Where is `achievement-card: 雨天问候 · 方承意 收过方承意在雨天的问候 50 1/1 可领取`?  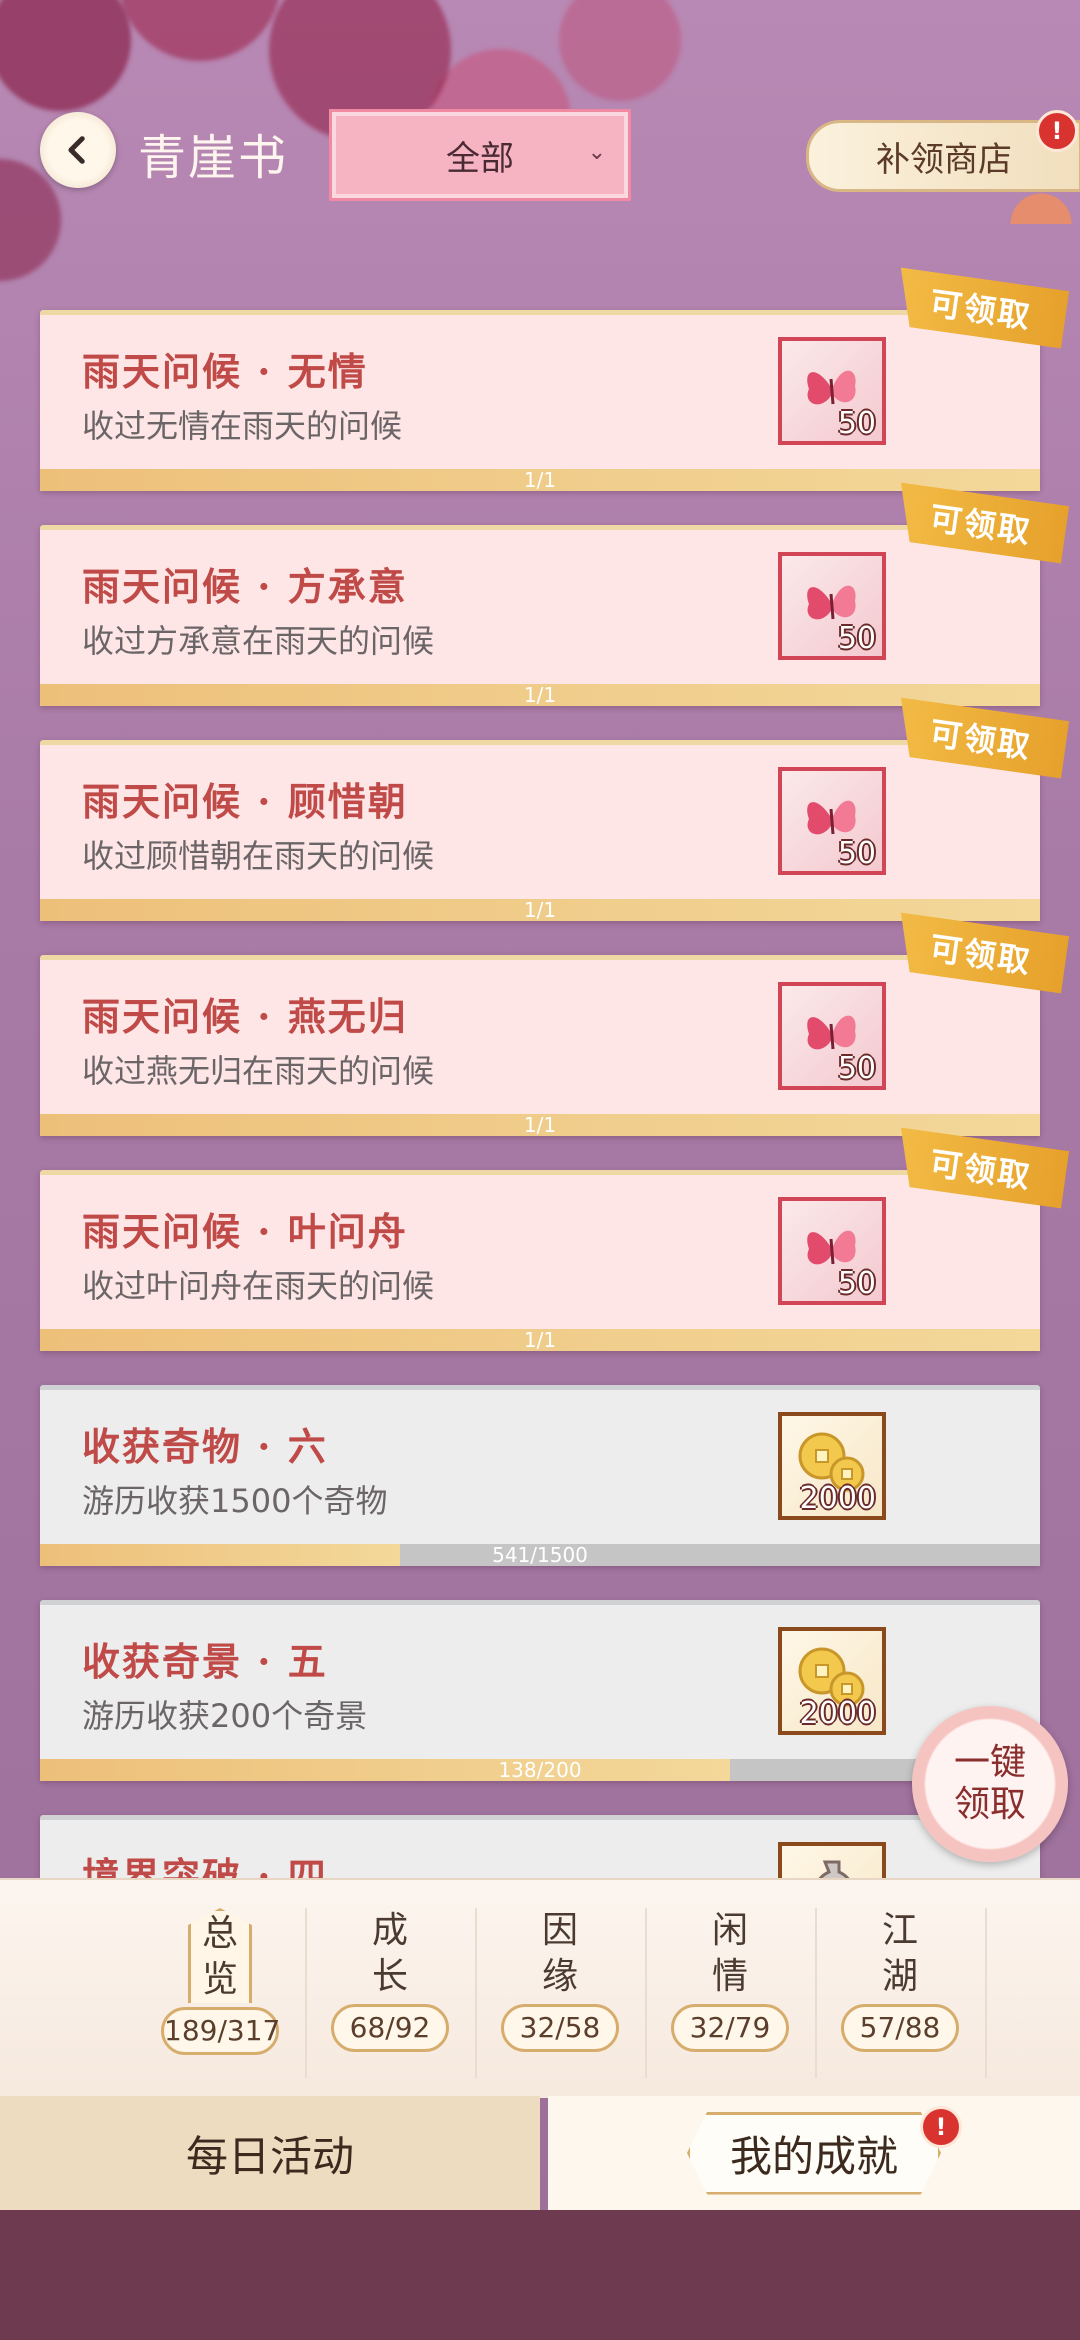 achievement-card: 雨天问候 · 方承意 收过方承意在雨天的问候 50 1/1 可领取 is located at coordinates (540, 615).